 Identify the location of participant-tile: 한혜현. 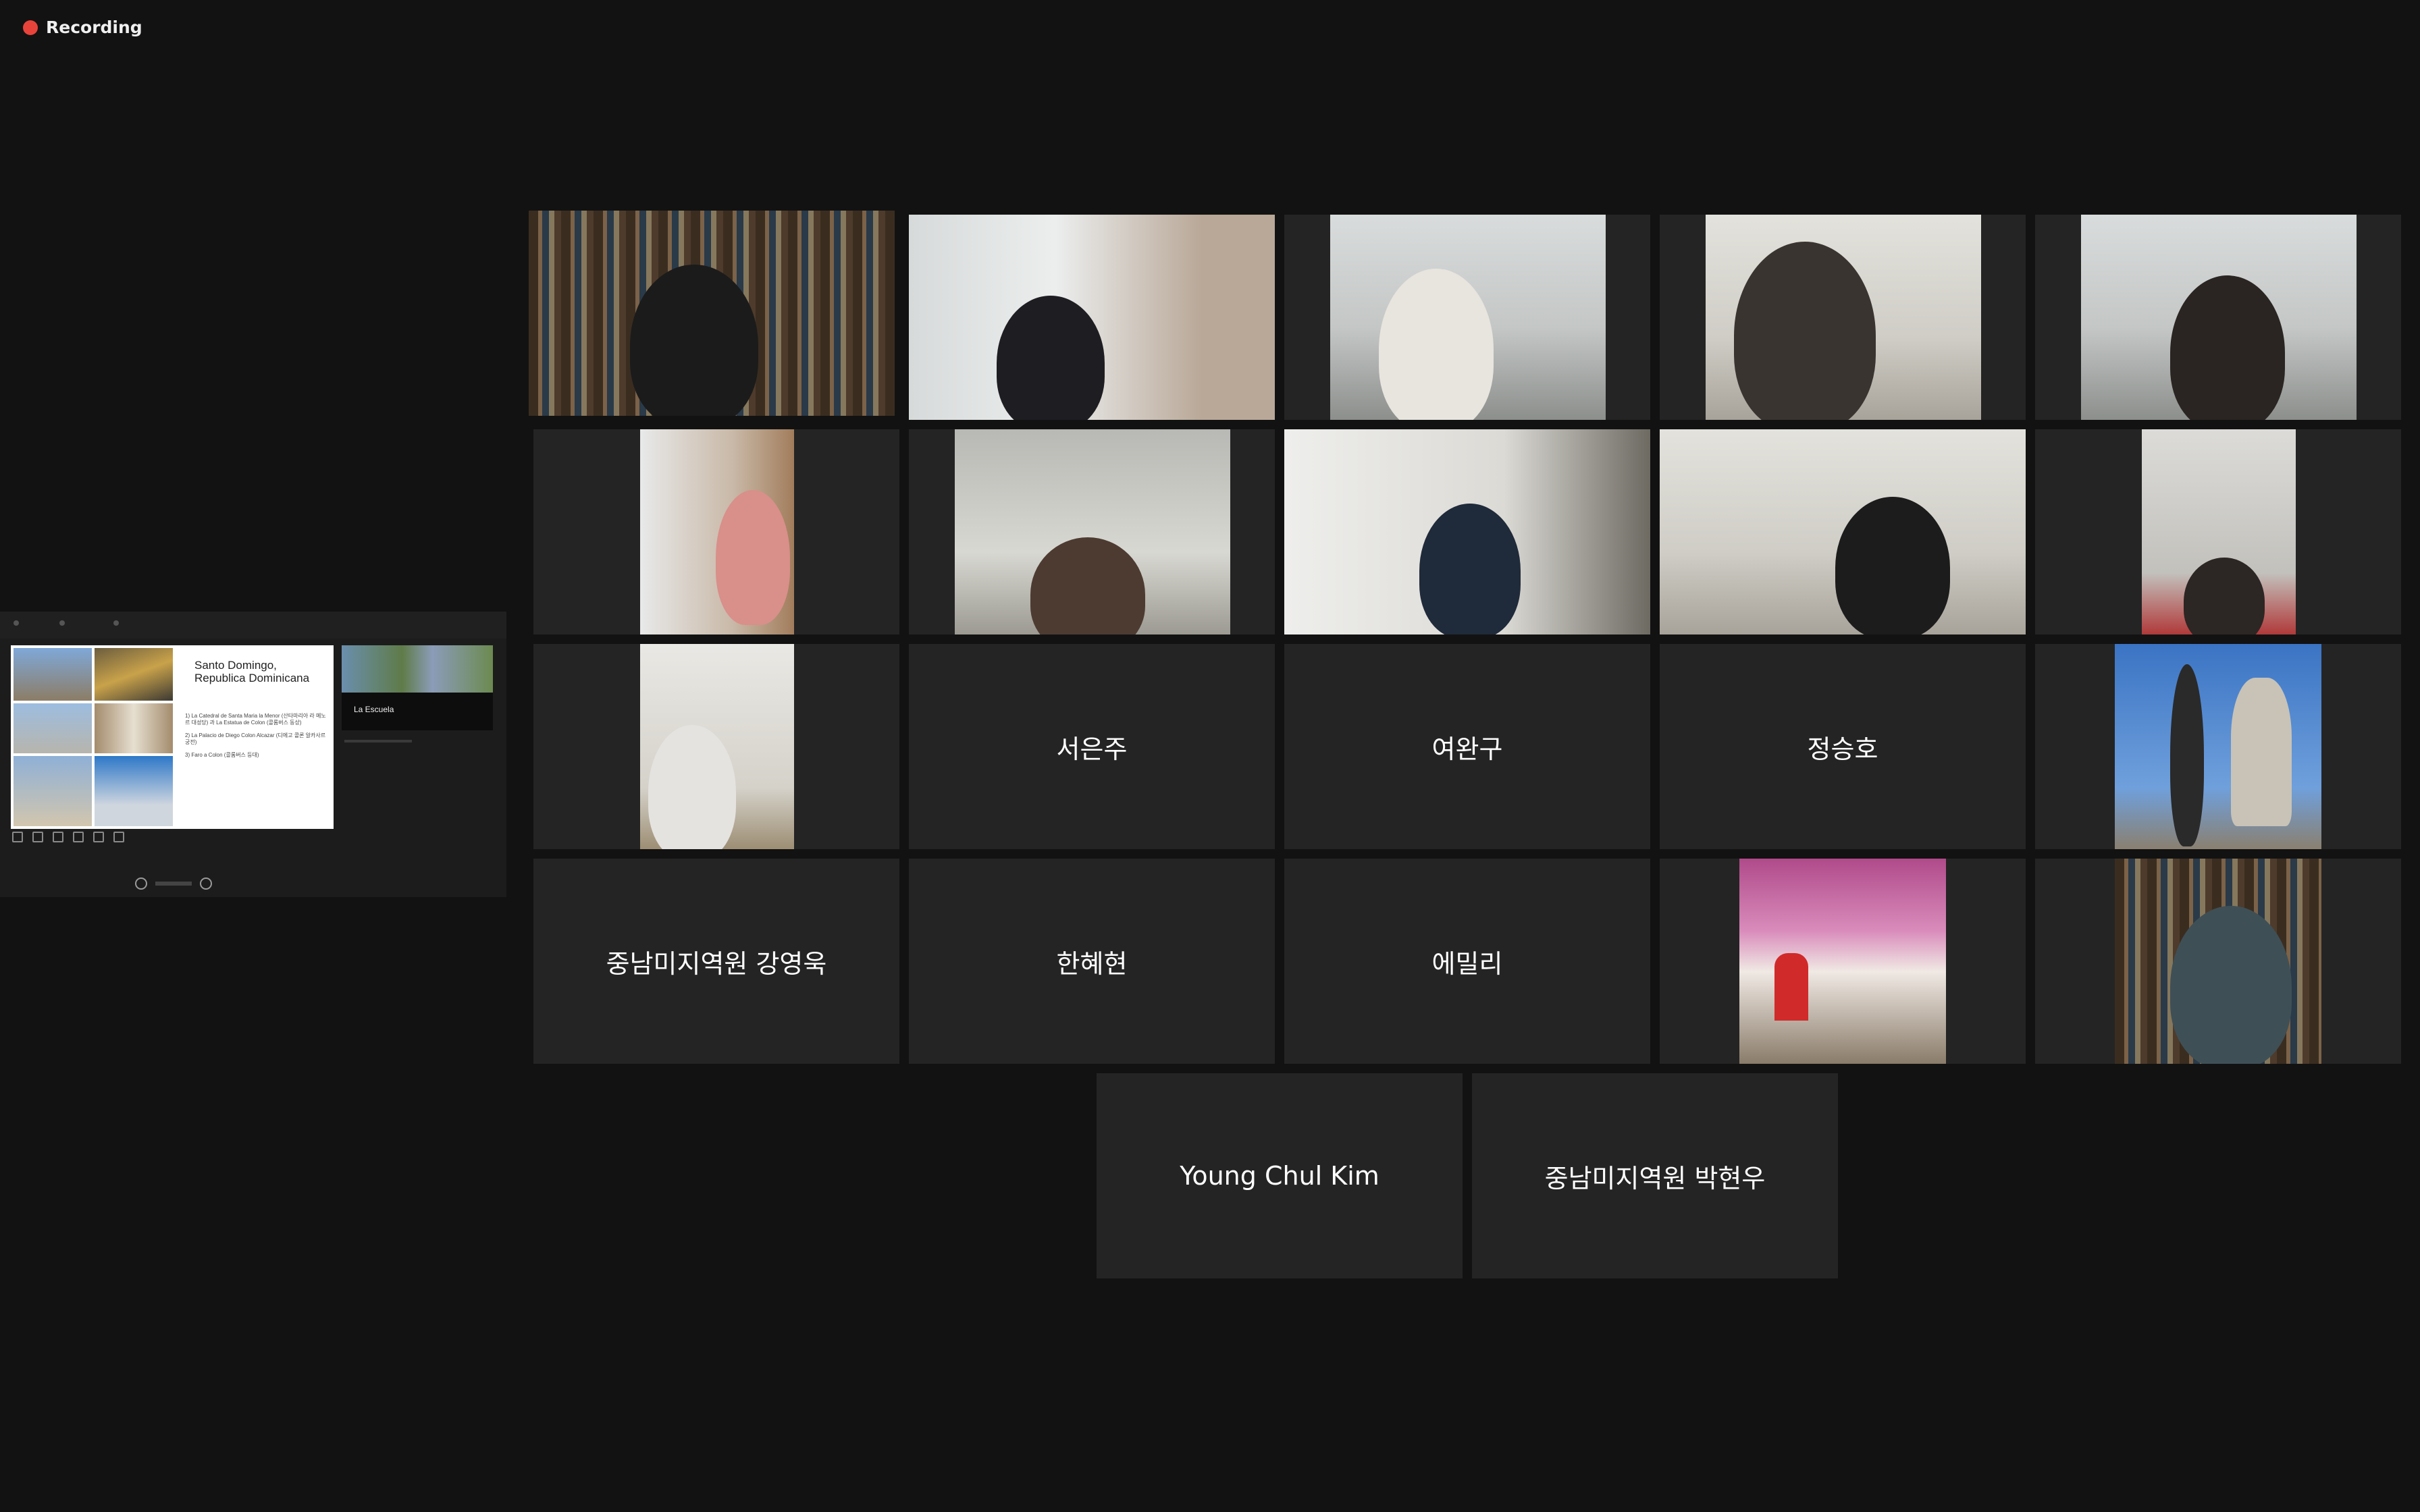
(1092, 961).